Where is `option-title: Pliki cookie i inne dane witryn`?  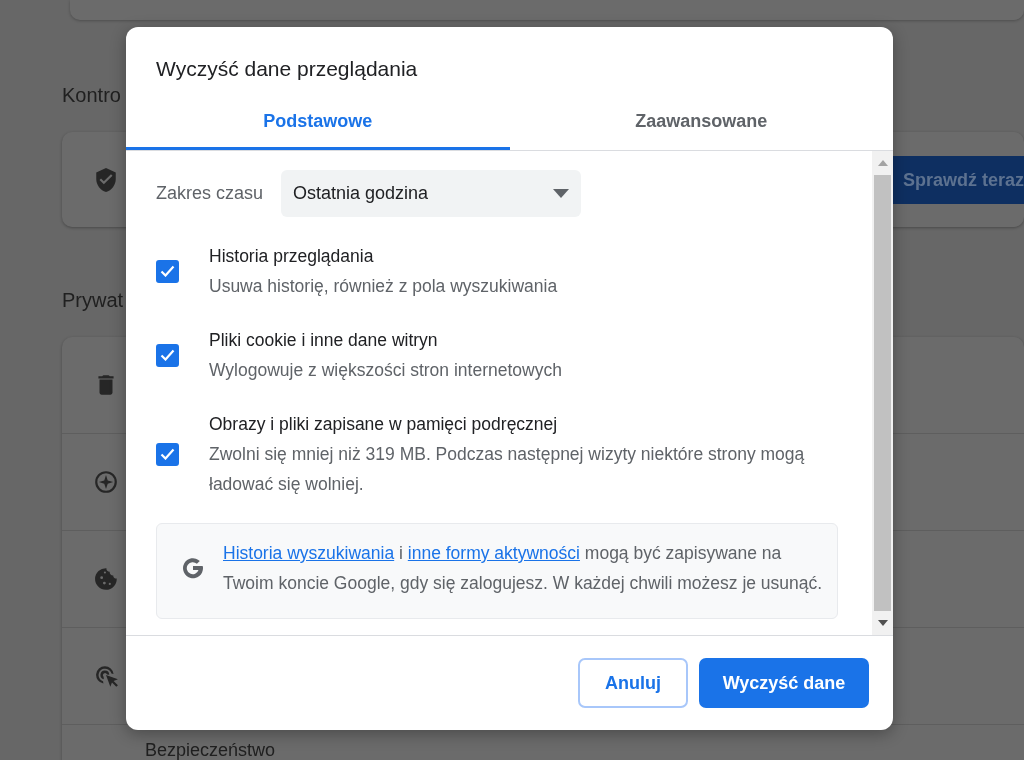
option-title: Pliki cookie i inne dane witryn is located at coordinates (323, 340).